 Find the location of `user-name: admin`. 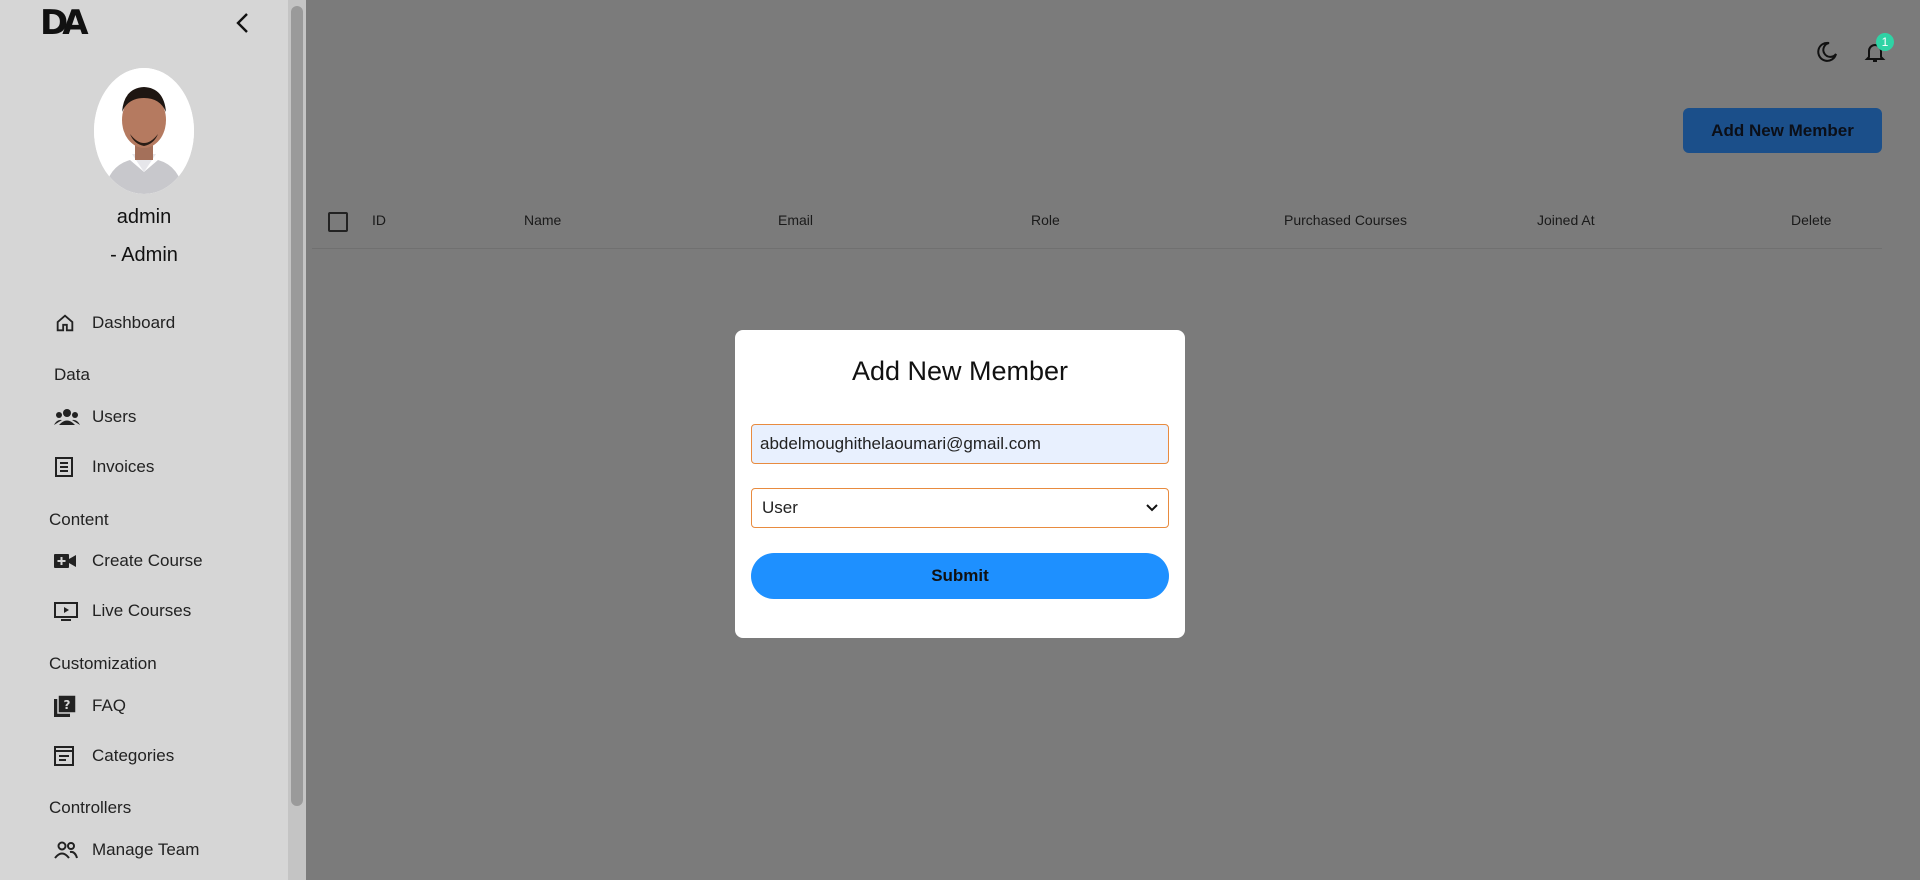

user-name: admin is located at coordinates (144, 217).